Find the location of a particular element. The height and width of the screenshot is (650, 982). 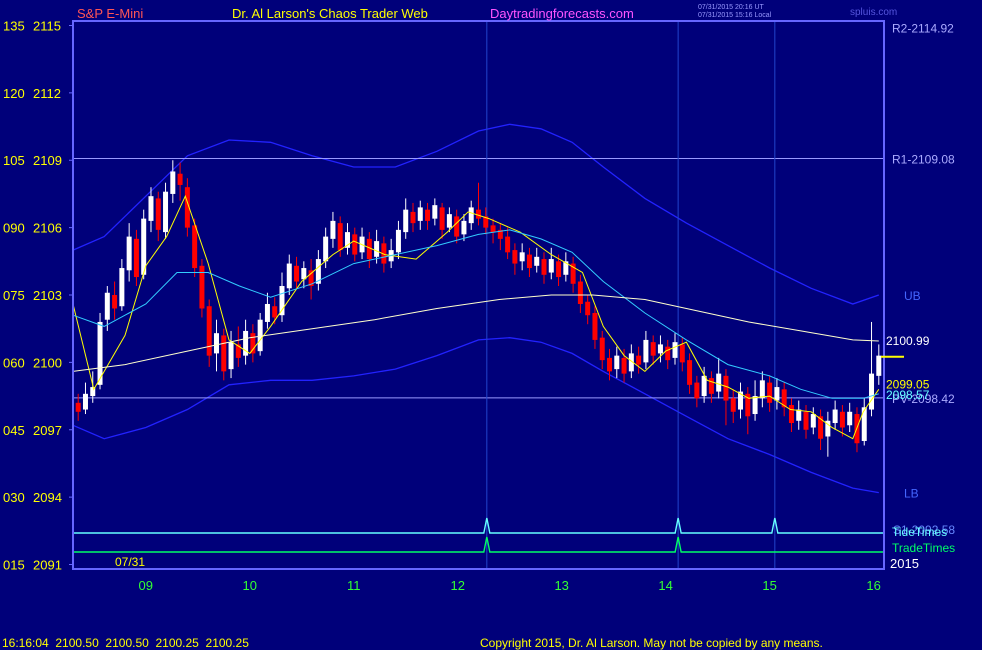

y-tick-label-left: 090 is located at coordinates (14, 228).